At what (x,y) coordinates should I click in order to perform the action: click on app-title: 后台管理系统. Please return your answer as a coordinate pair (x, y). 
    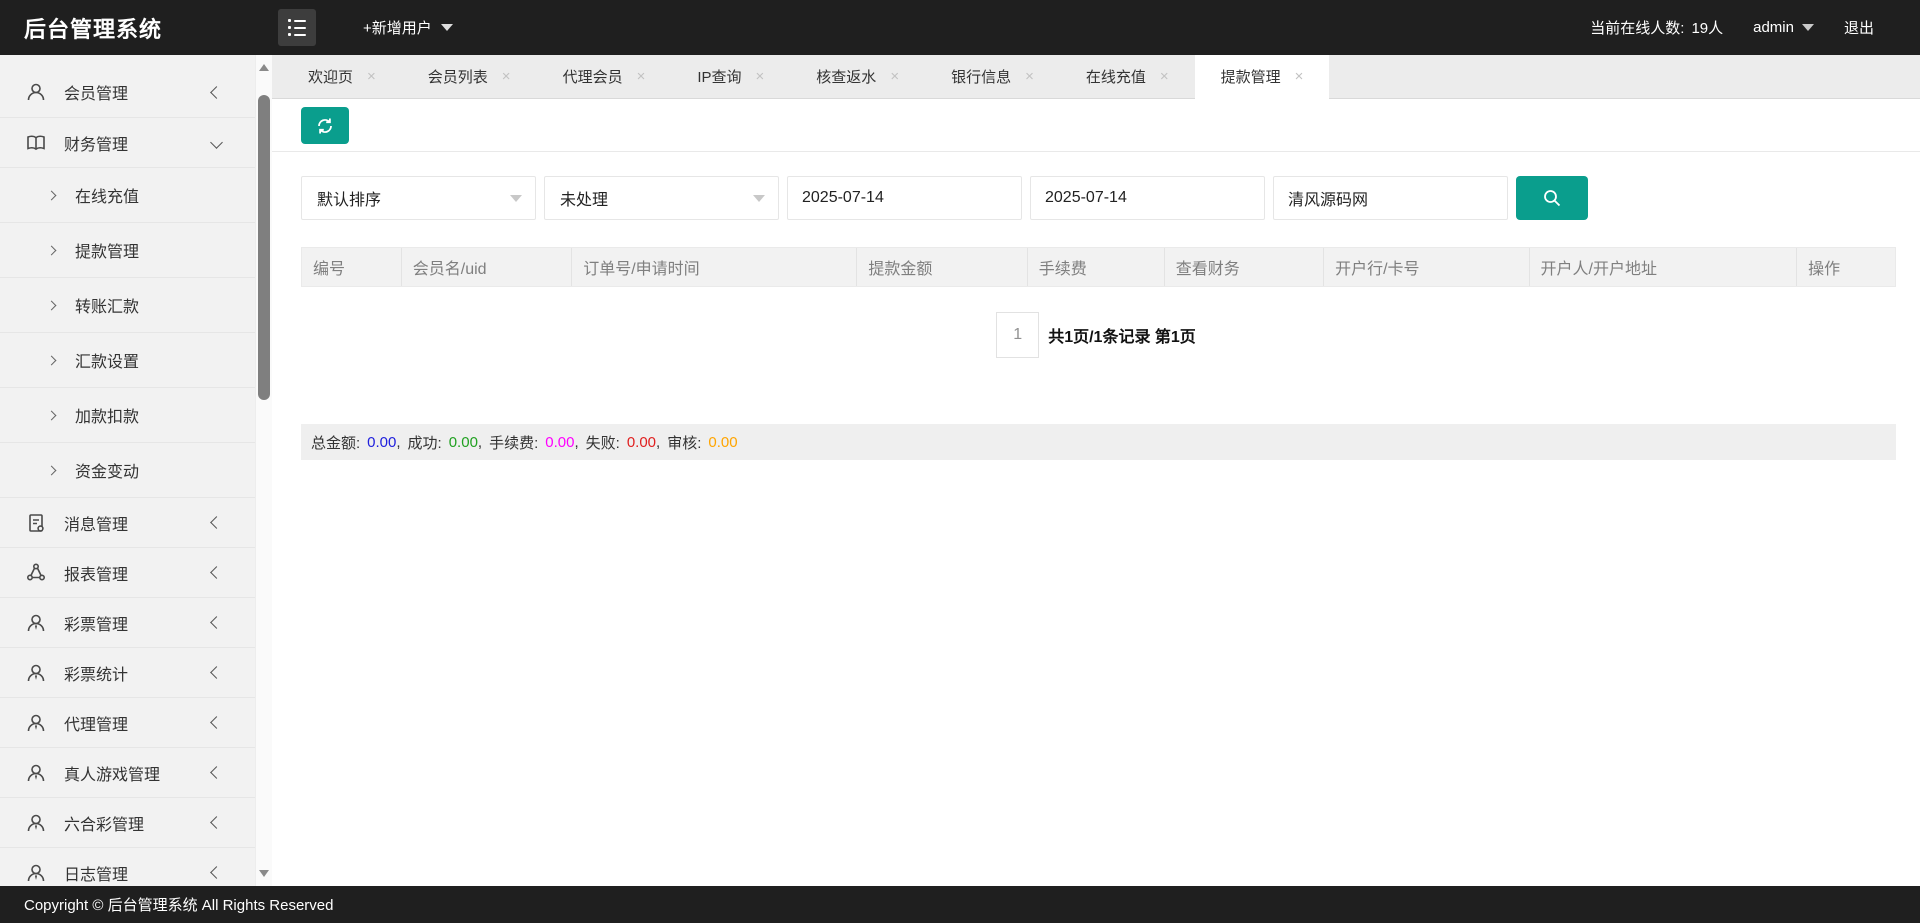
    Looking at the image, I should click on (93, 29).